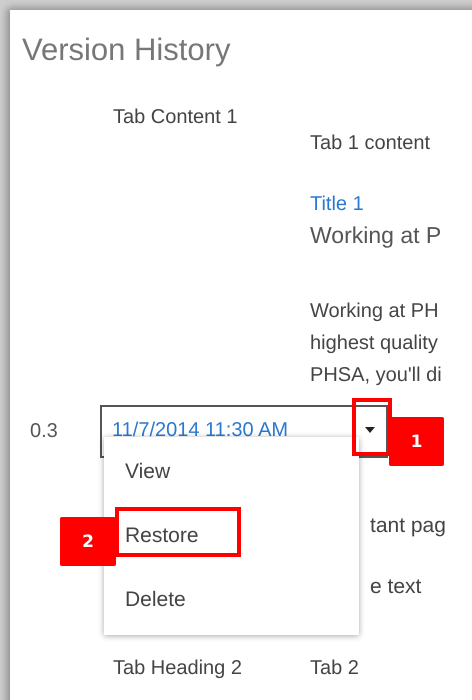 This screenshot has width=472, height=700. I want to click on caret-icon, so click(370, 430).